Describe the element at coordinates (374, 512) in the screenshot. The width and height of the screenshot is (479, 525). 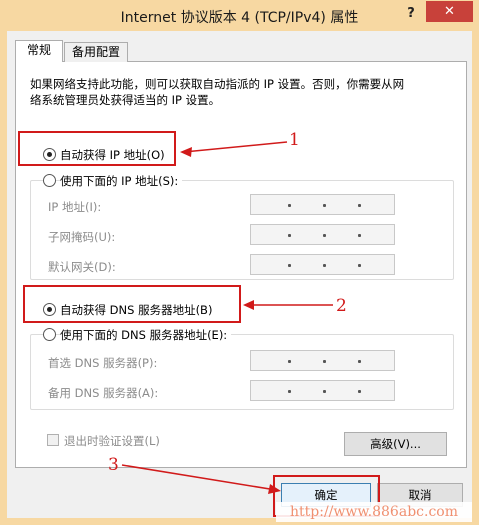
I see `watermark: http://www.886abc.com` at that location.